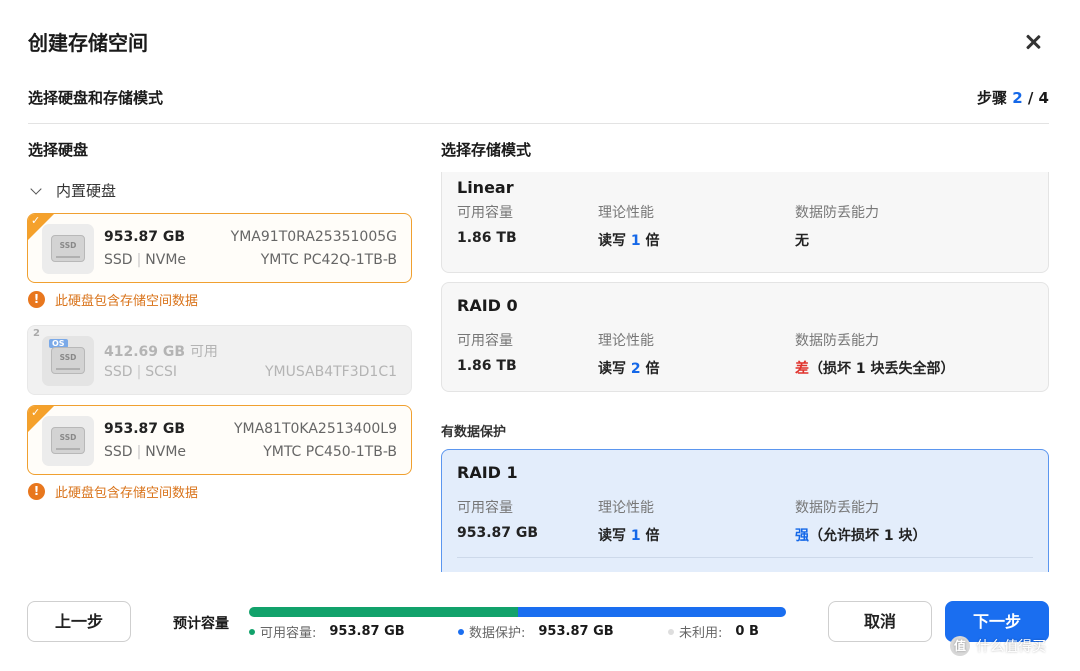 The width and height of the screenshot is (1080, 671). What do you see at coordinates (86, 191) in the screenshot?
I see `internal-disk-group-label: 内置硬盘` at bounding box center [86, 191].